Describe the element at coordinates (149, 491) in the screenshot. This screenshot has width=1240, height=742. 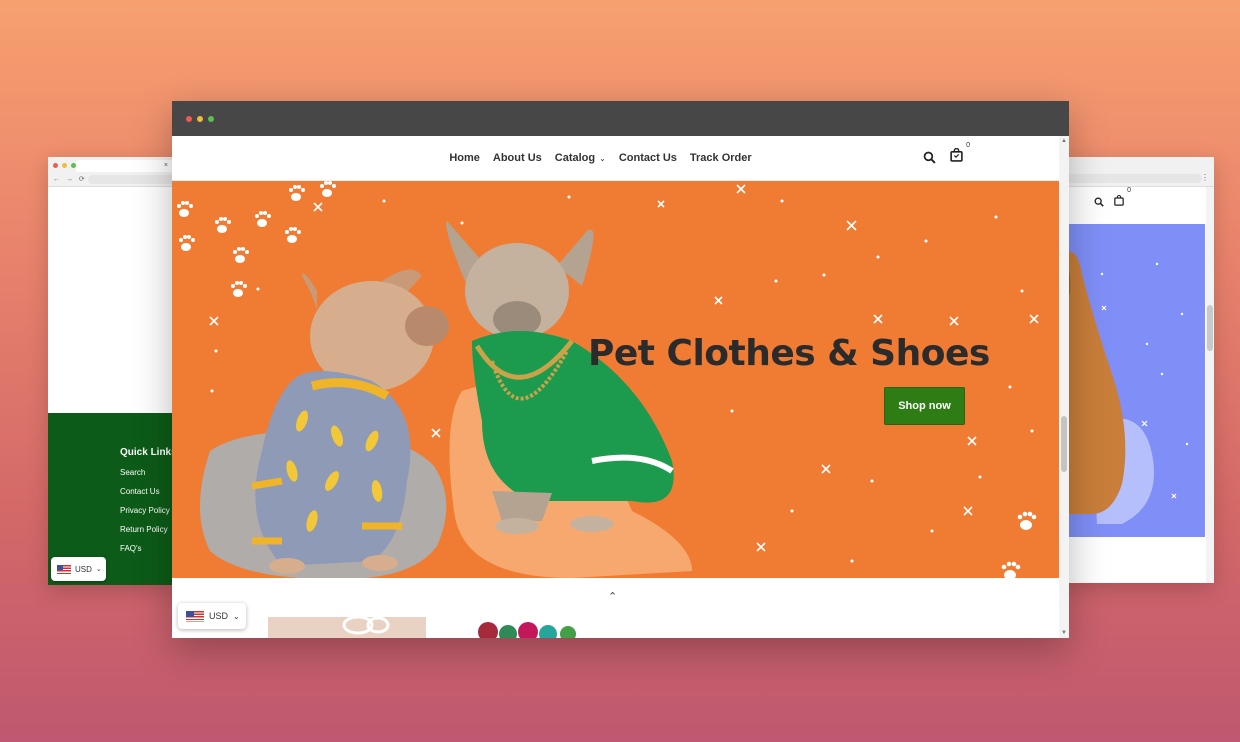
I see `footer-link: Contact Us` at that location.